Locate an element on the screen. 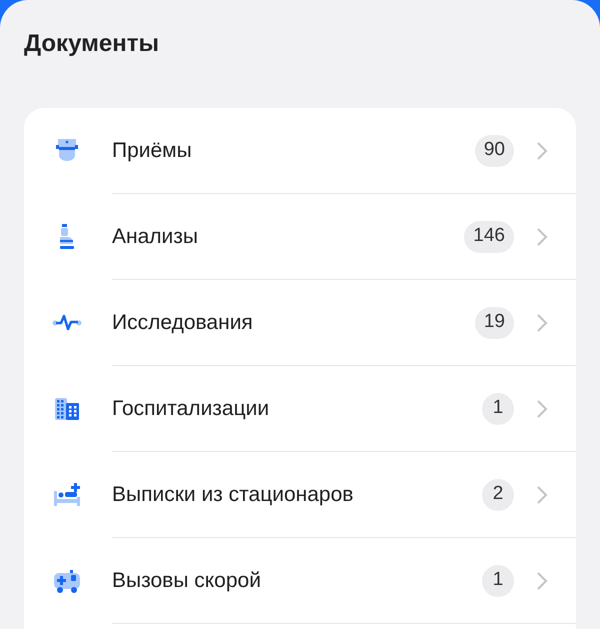 The width and height of the screenshot is (600, 629). document-category-link: Исследования is located at coordinates (293, 322).